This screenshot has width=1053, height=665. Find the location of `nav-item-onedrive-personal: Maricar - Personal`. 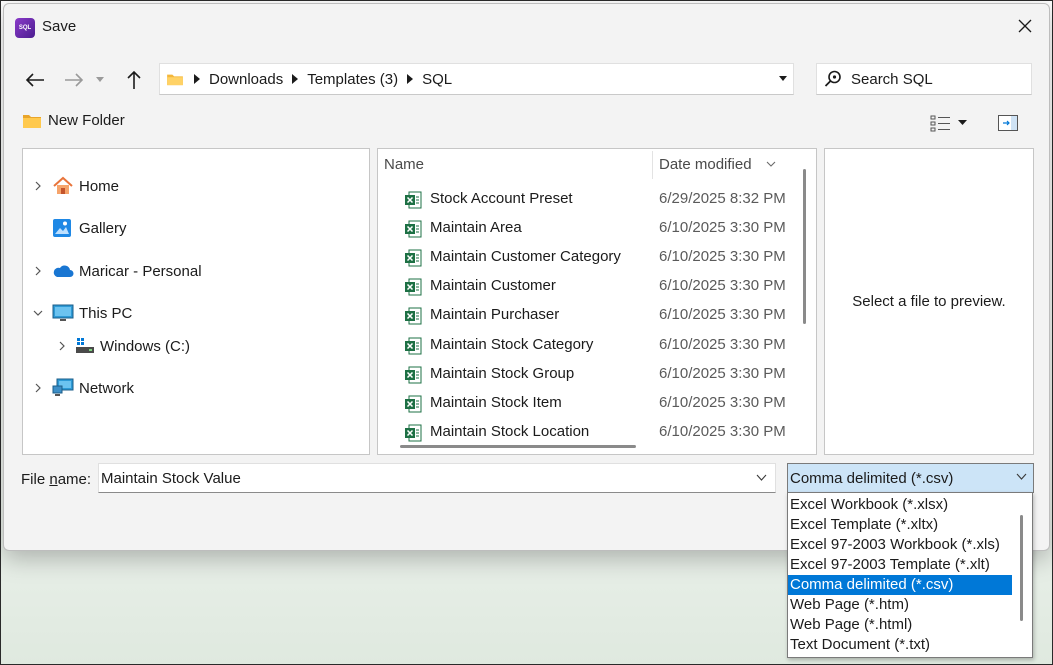

nav-item-onedrive-personal: Maricar - Personal is located at coordinates (117, 271).